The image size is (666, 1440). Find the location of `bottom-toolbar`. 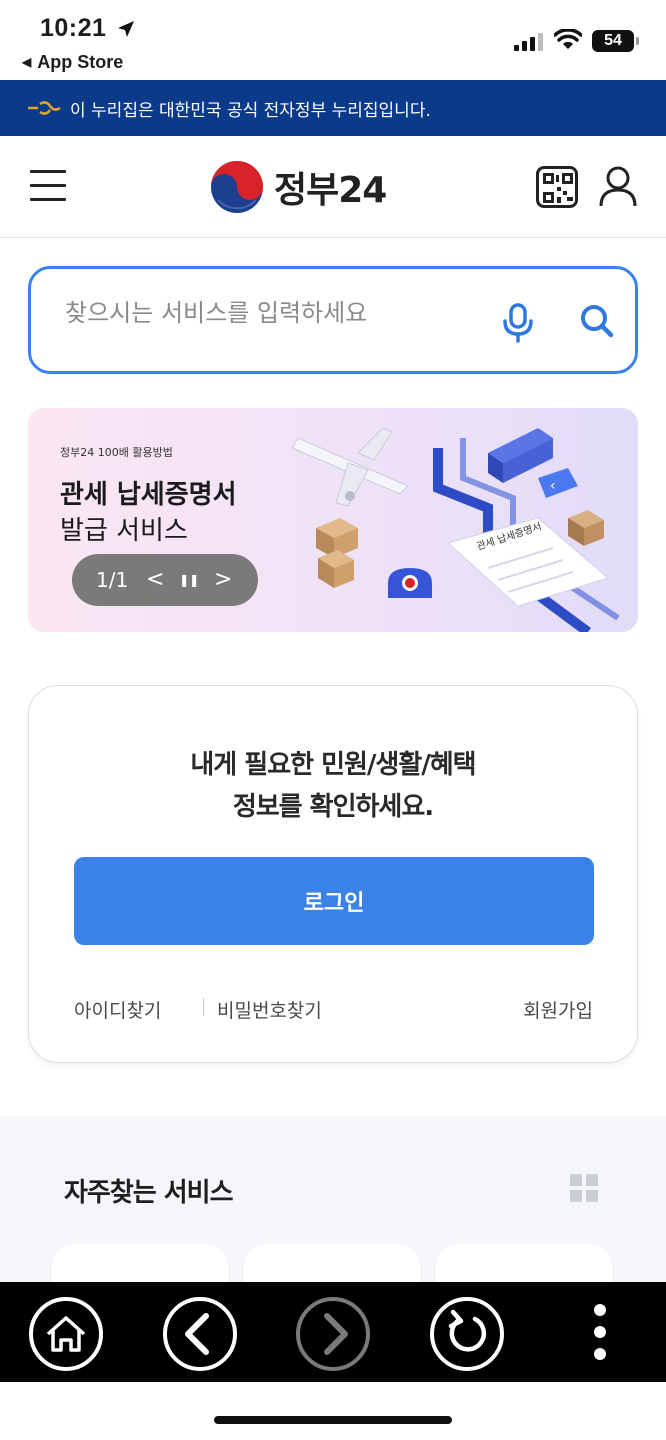

bottom-toolbar is located at coordinates (333, 1332).